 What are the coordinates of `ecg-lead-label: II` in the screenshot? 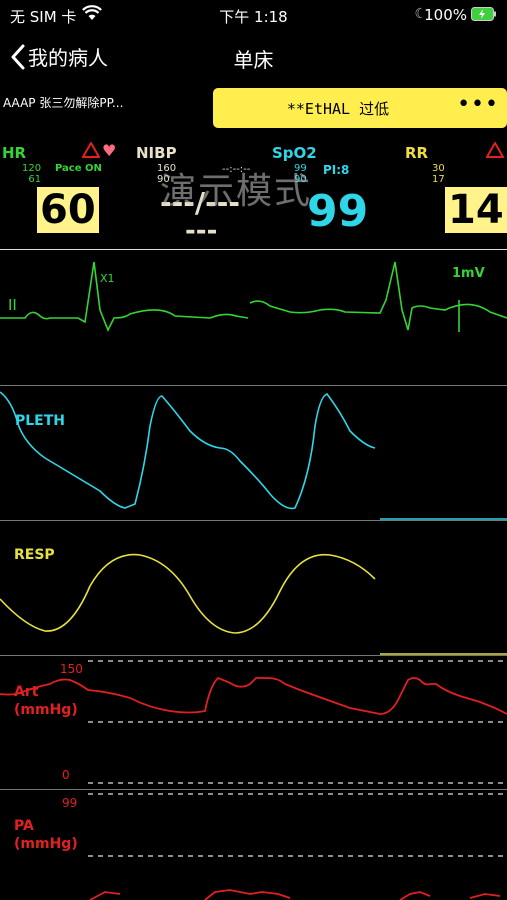 It's located at (12, 305).